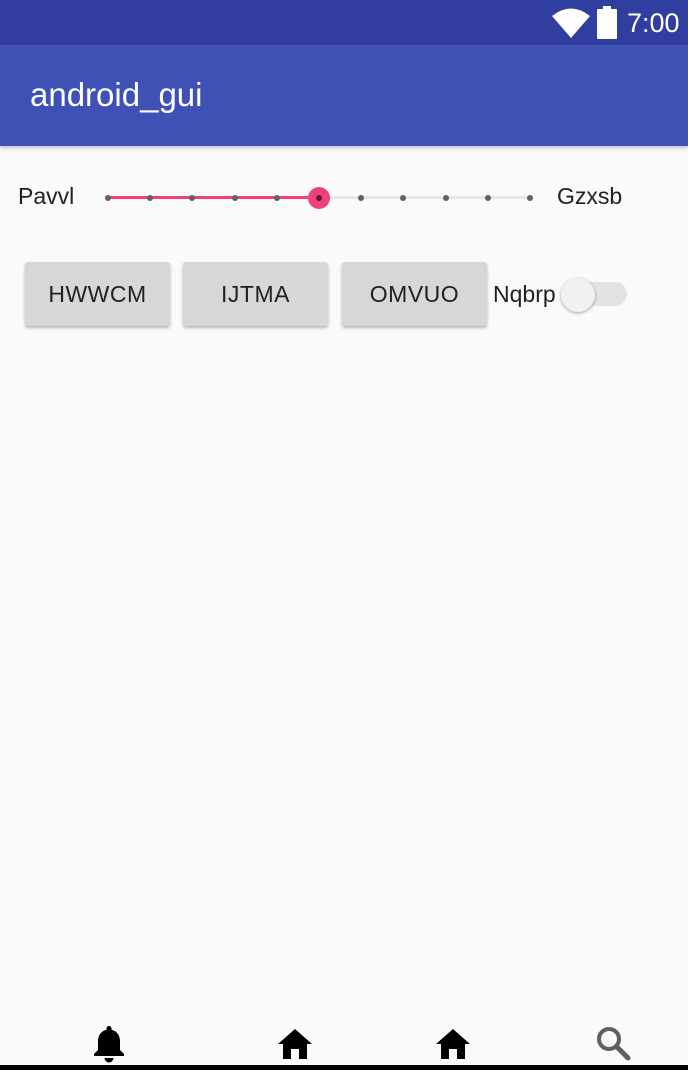 The image size is (688, 1070). Describe the element at coordinates (116, 94) in the screenshot. I see `app-title: android_gui` at that location.